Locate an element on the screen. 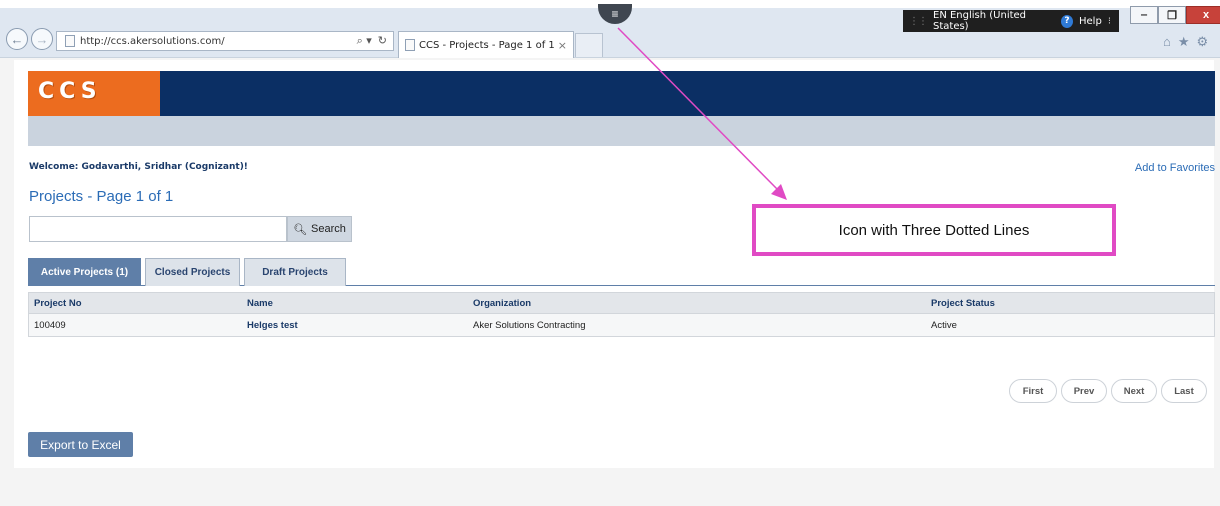  tab-active-projects: Active Projects (1) is located at coordinates (84, 272).